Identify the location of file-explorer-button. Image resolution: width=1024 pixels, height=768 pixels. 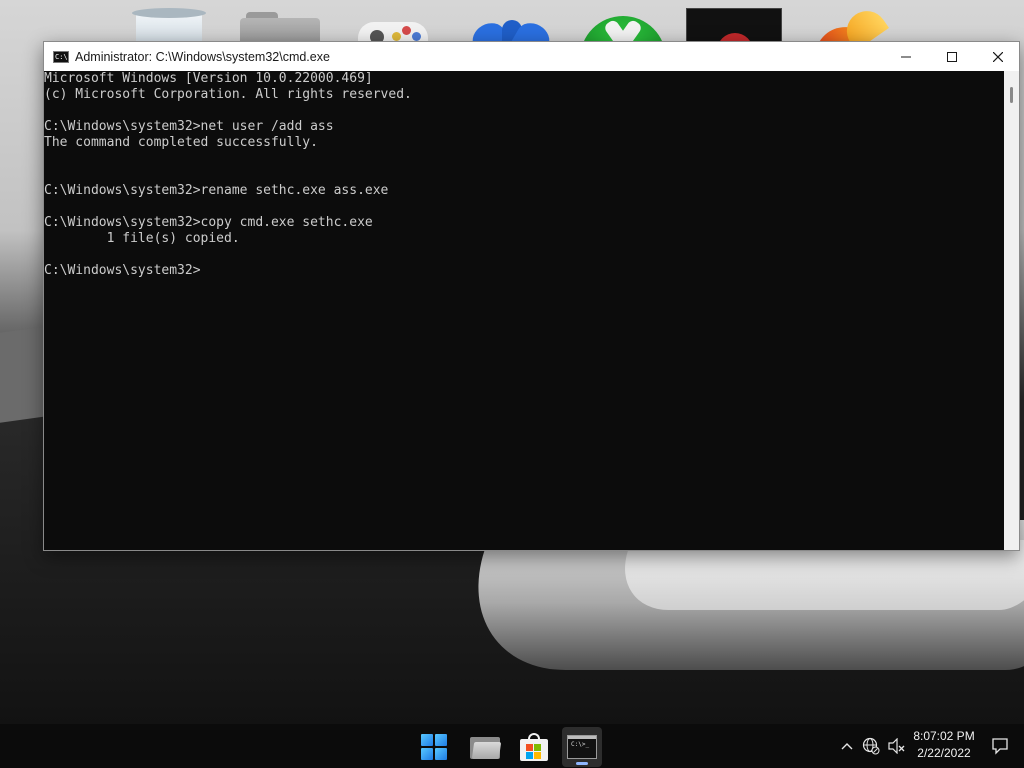
(485, 747).